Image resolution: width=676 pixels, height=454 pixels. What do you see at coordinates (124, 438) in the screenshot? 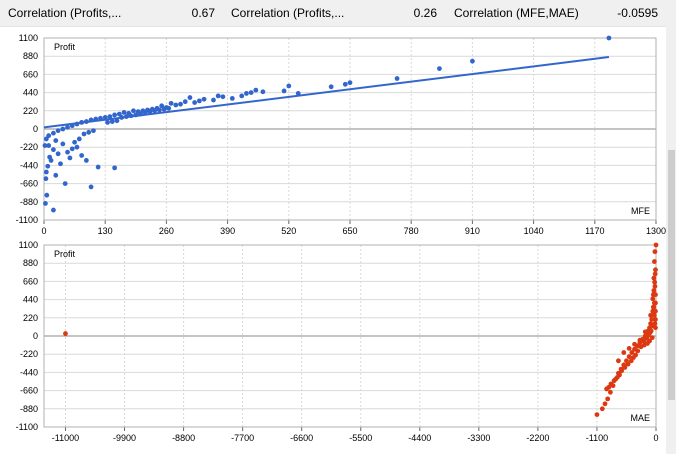
I see `x-tick-label: -9900` at bounding box center [124, 438].